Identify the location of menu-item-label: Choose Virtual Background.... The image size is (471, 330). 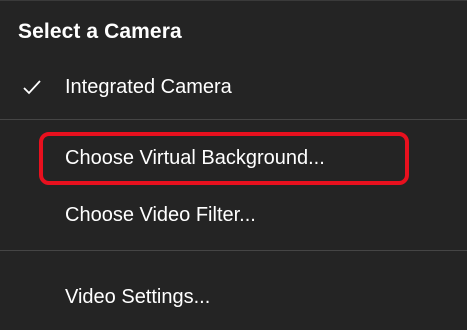
(195, 158).